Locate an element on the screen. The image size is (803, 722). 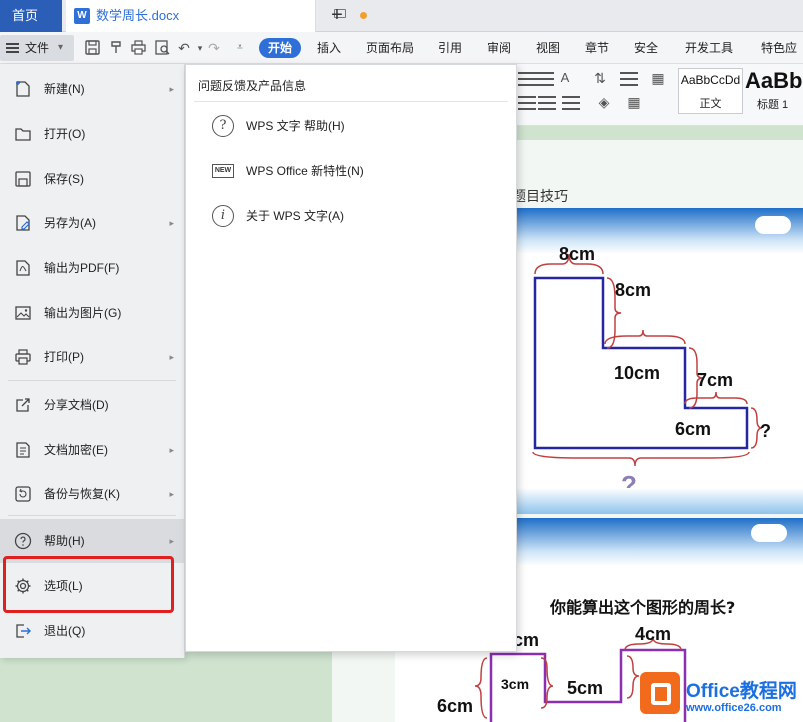
print-preview-icon is located at coordinates (162, 48).